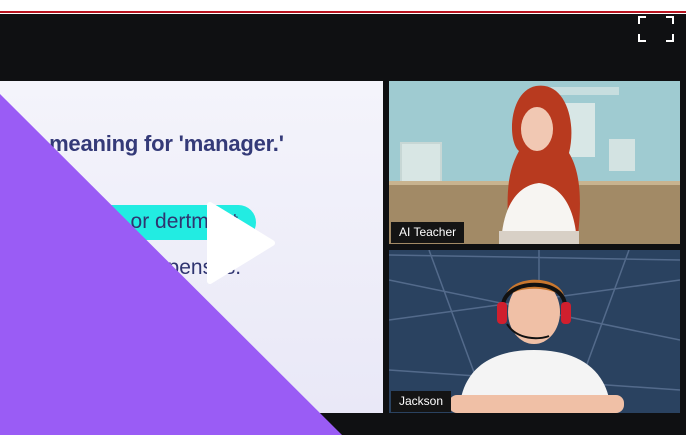 The height and width of the screenshot is (435, 686). What do you see at coordinates (343, 7) in the screenshot?
I see `top-bar` at bounding box center [343, 7].